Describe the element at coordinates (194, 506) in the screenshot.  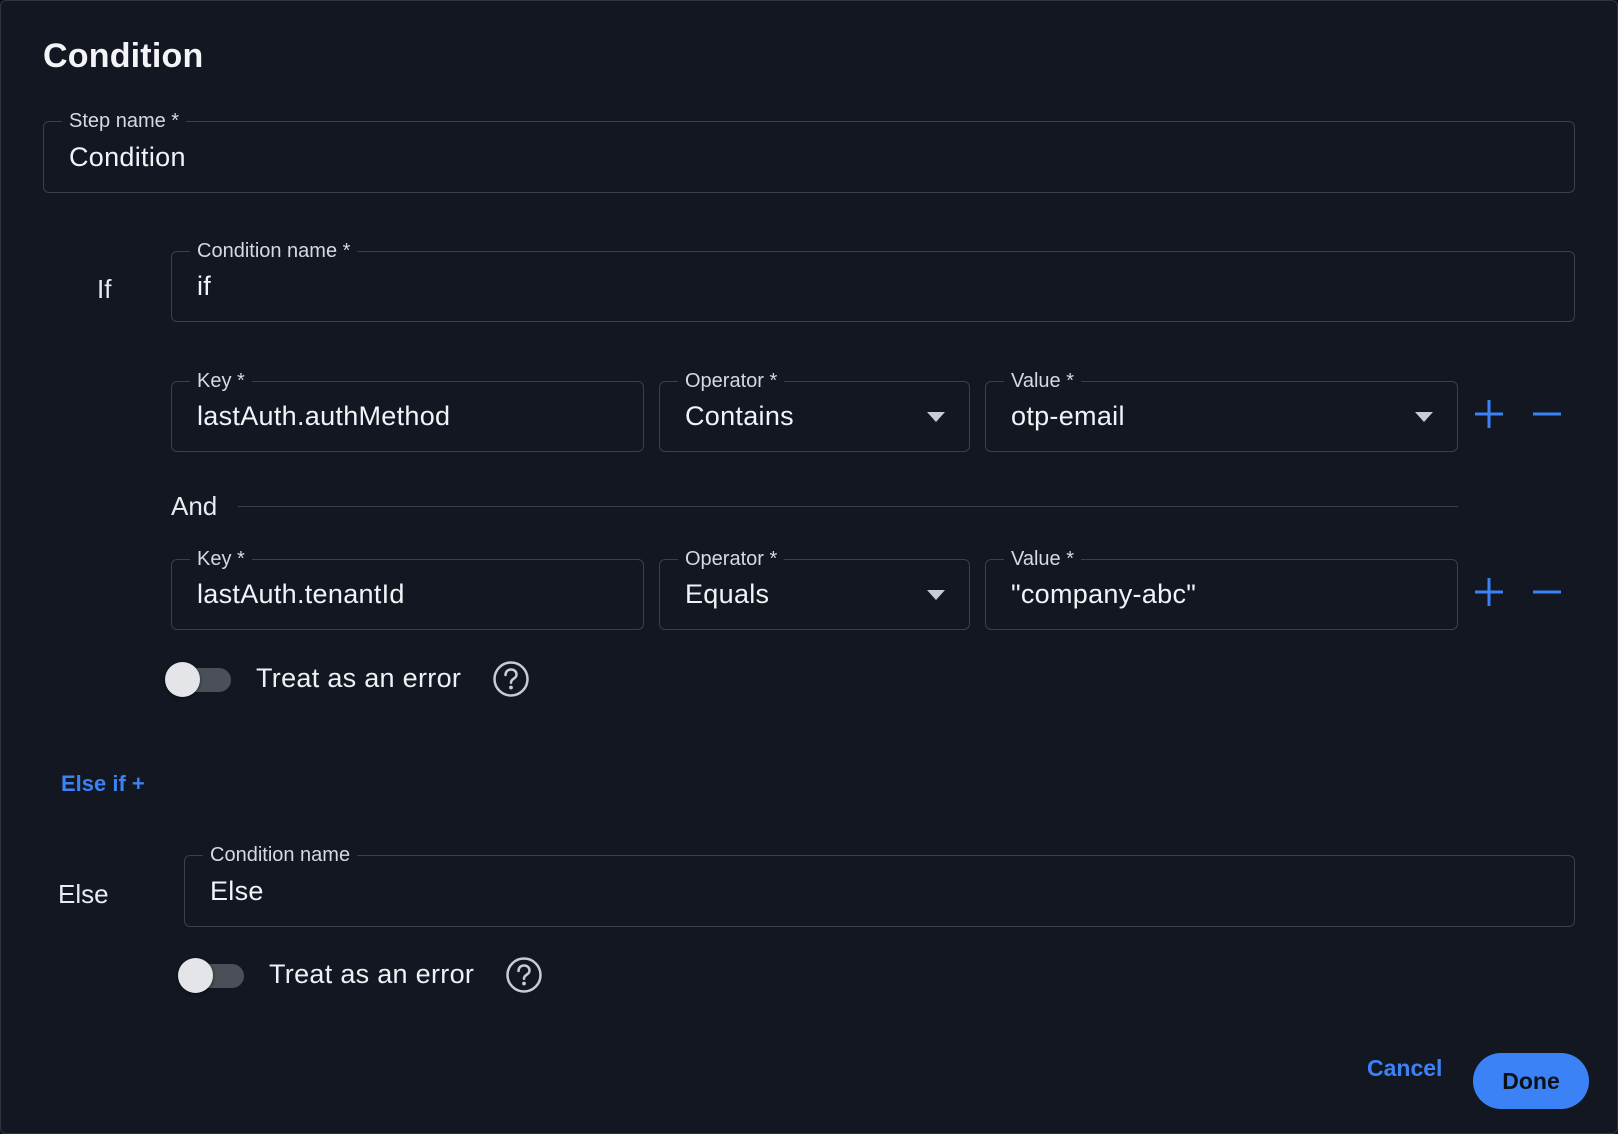
I see `and-label: And` at that location.